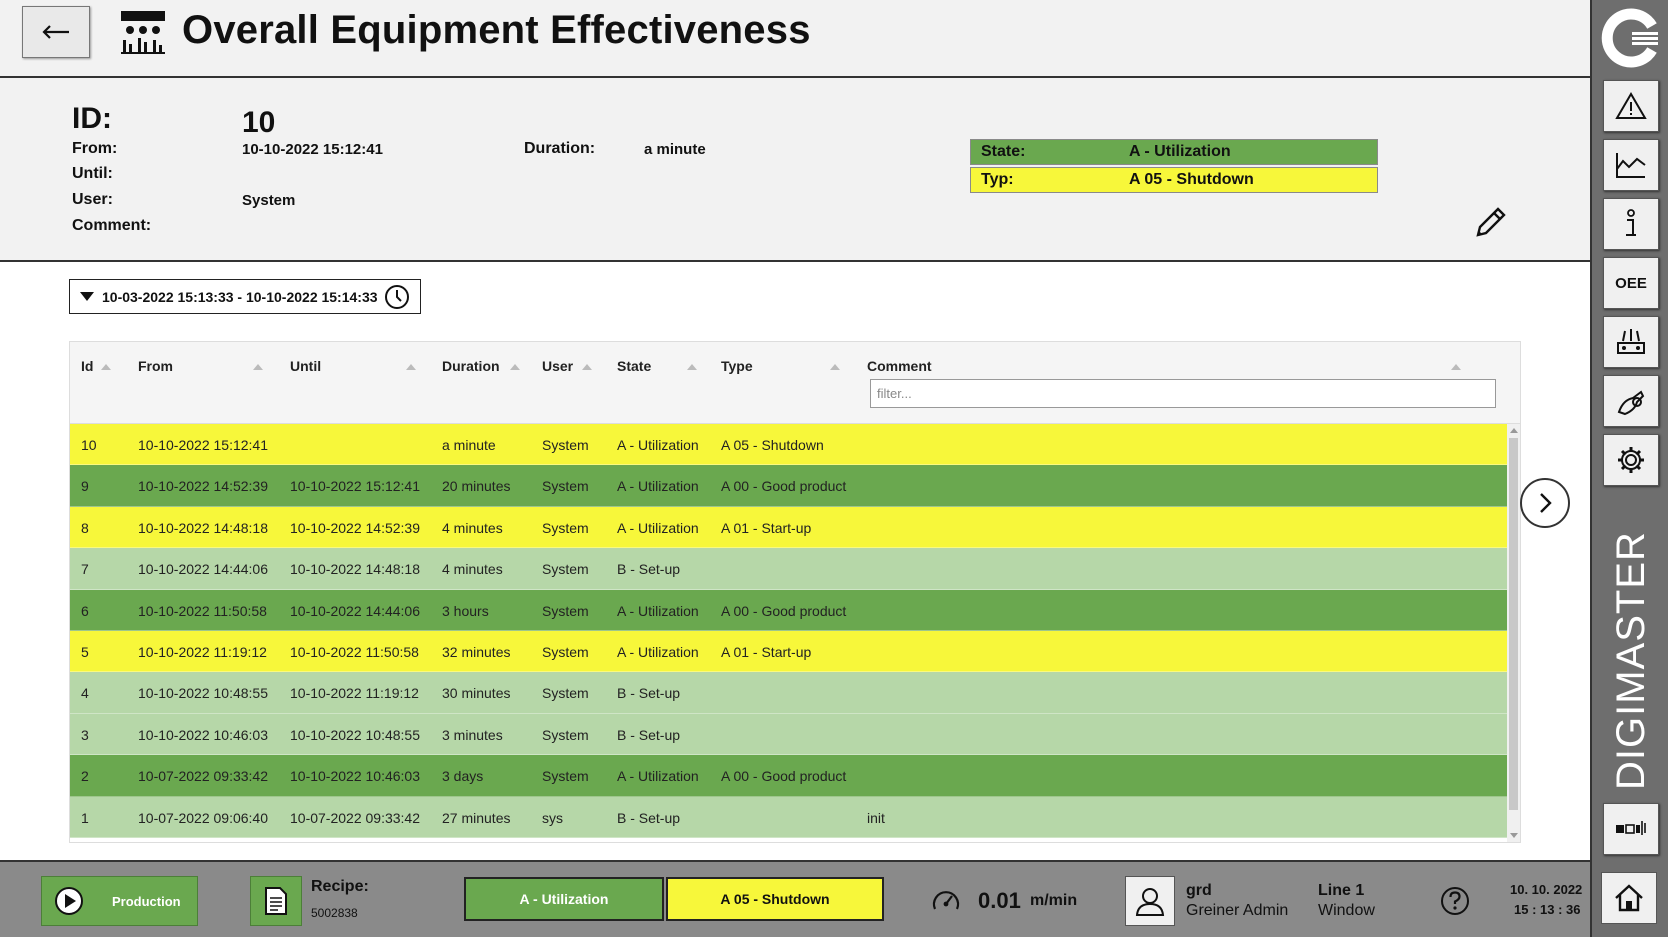 The width and height of the screenshot is (1668, 937). What do you see at coordinates (476, 486) in the screenshot?
I see `row-duration-cell: 20 minutes` at bounding box center [476, 486].